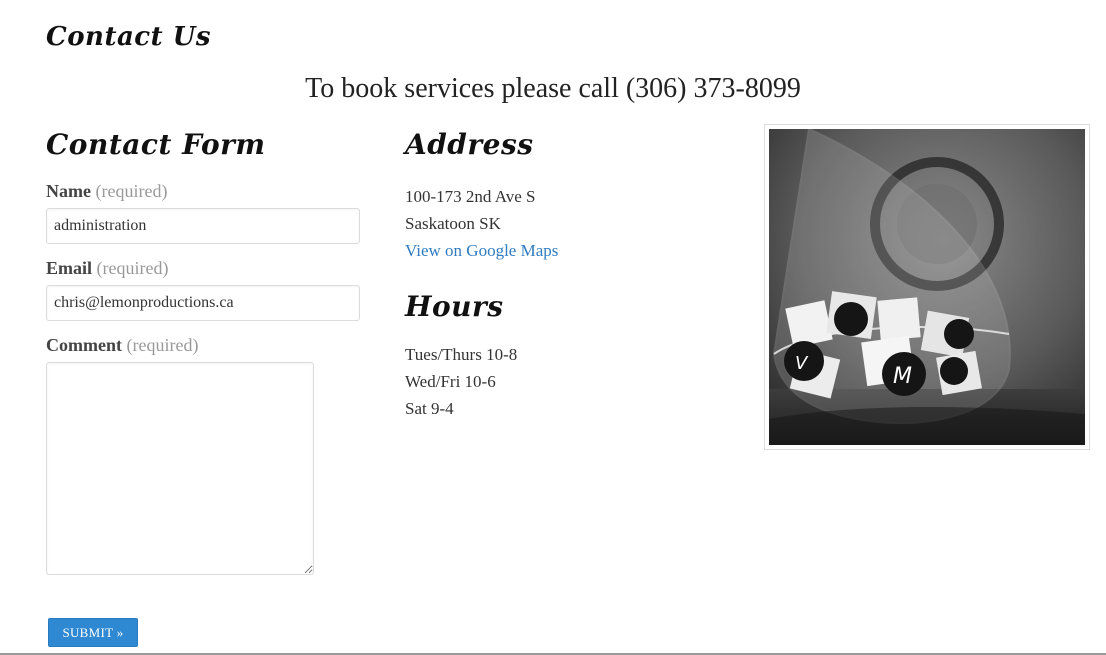 This screenshot has width=1106, height=655. Describe the element at coordinates (802, 363) in the screenshot. I see `svg-text: V` at that location.